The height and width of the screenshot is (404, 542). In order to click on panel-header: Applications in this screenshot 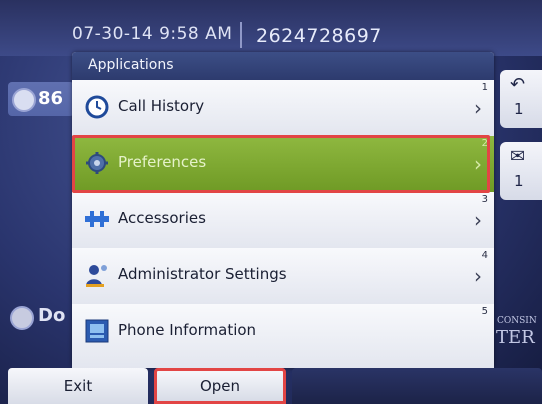, I will do `click(283, 66)`.